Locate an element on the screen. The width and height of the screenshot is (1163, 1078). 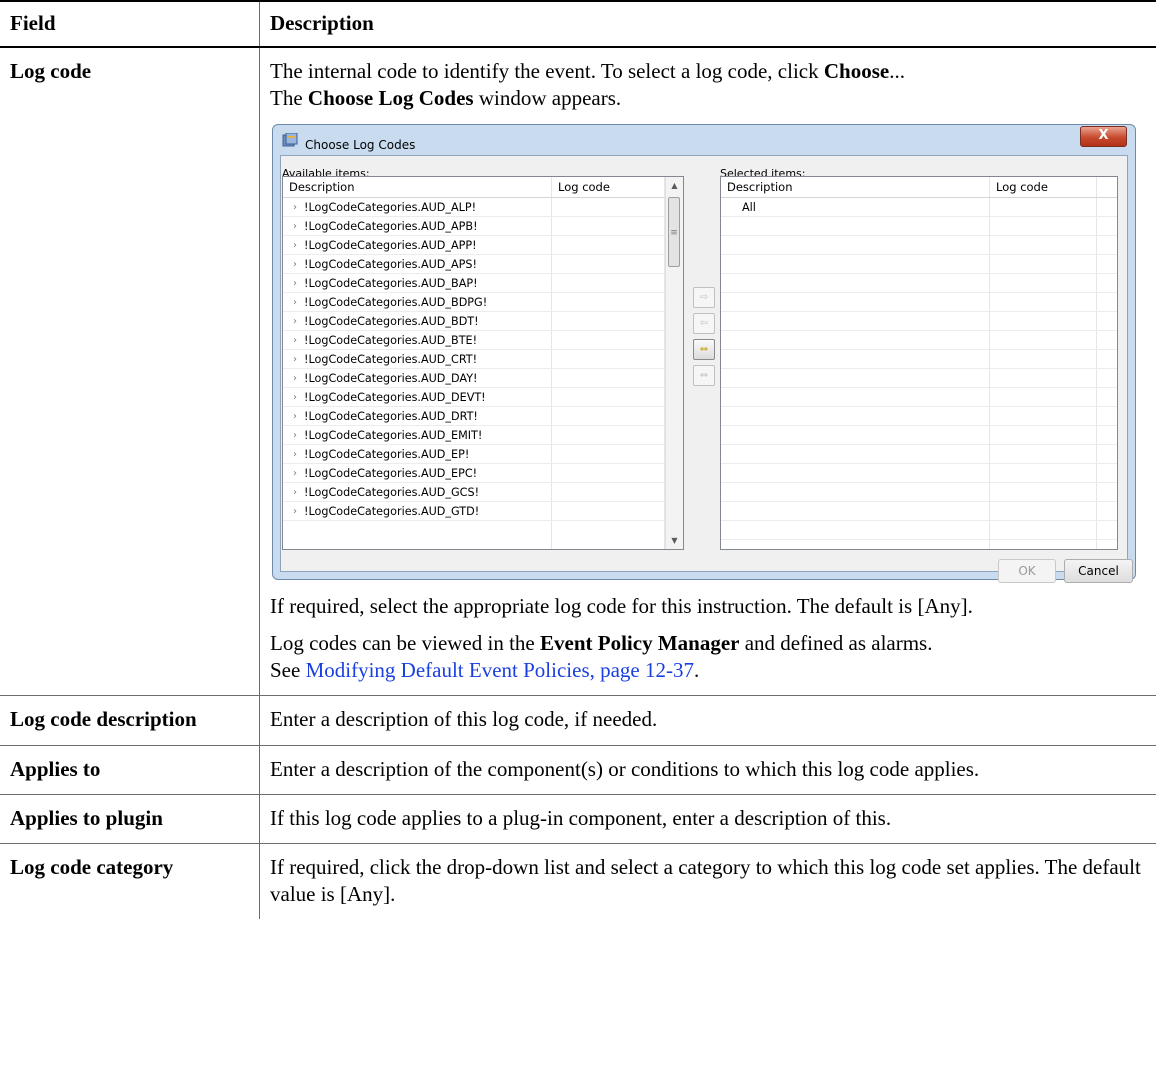
list-item-description: !LogCodeCategories.AUD_BDT! is located at coordinates (391, 321).